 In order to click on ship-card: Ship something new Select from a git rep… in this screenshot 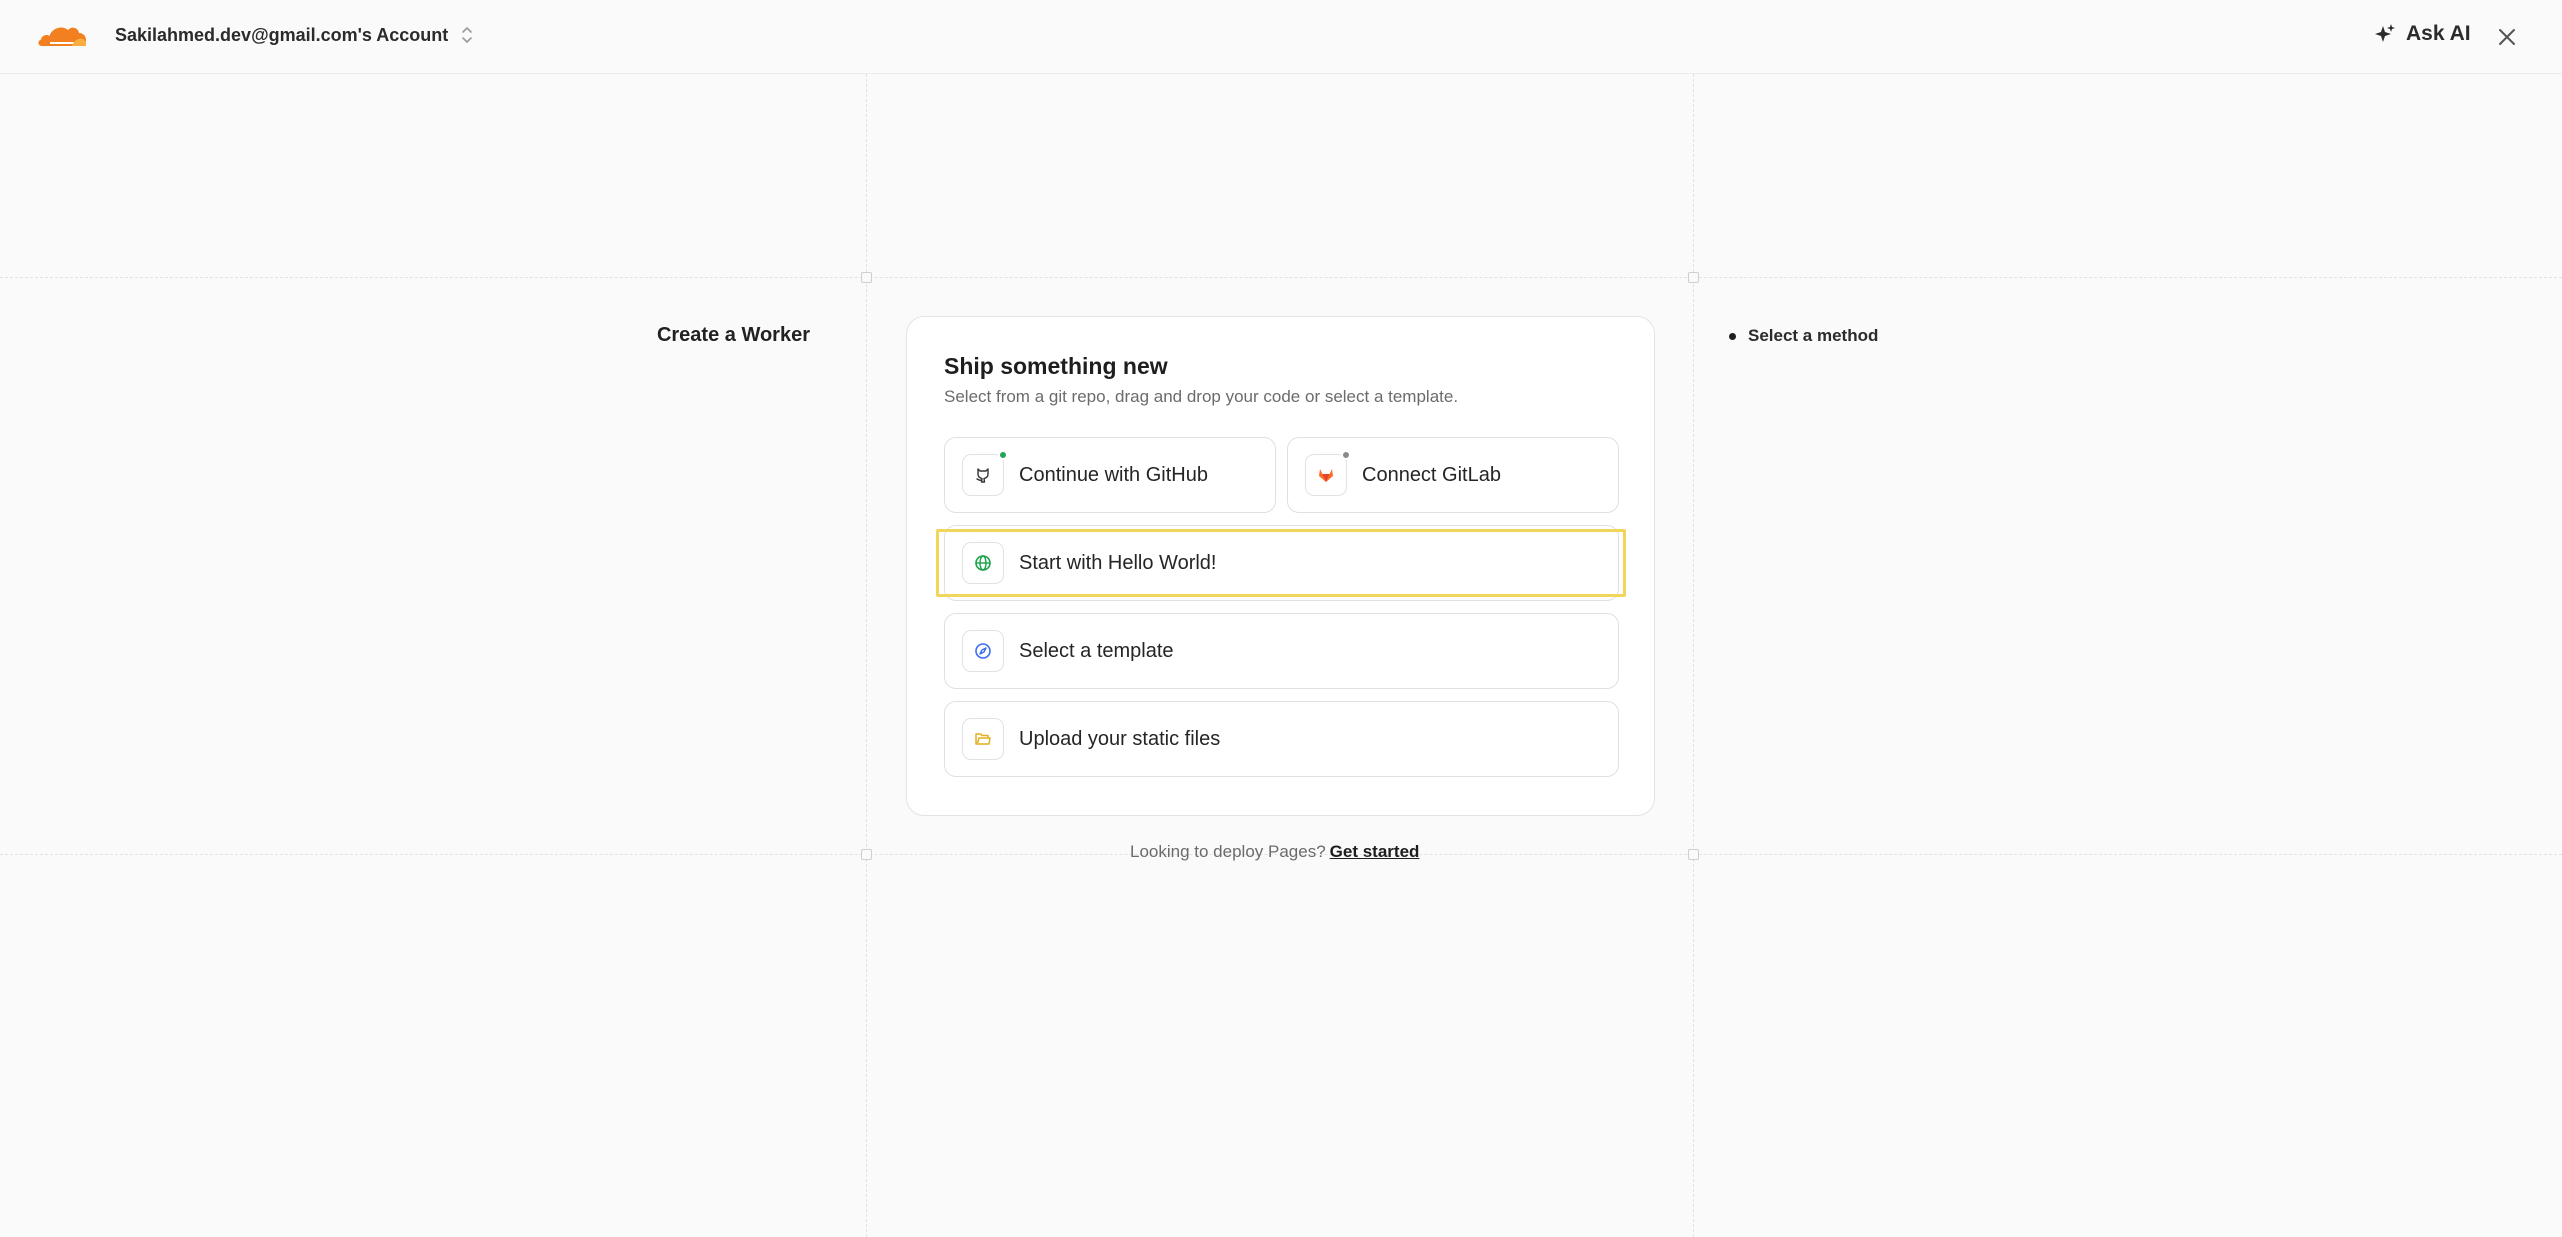, I will do `click(1280, 566)`.